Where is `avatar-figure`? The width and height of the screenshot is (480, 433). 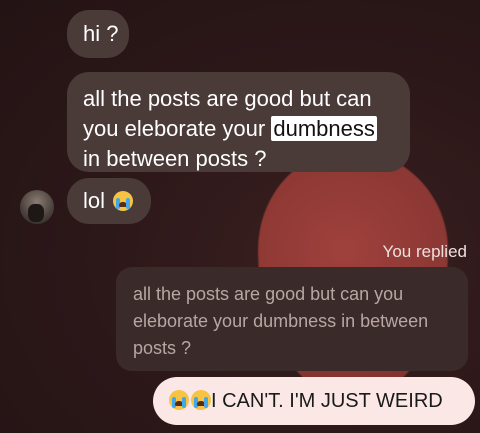 avatar-figure is located at coordinates (36, 213).